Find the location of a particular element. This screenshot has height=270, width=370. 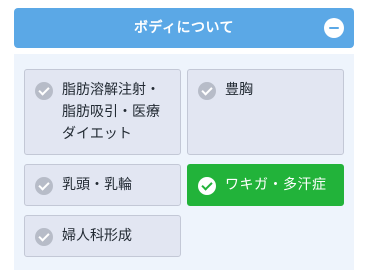

option-label: 脂肪溶解注射・ 脂肪吸引・医療 ダイエット is located at coordinates (111, 112).